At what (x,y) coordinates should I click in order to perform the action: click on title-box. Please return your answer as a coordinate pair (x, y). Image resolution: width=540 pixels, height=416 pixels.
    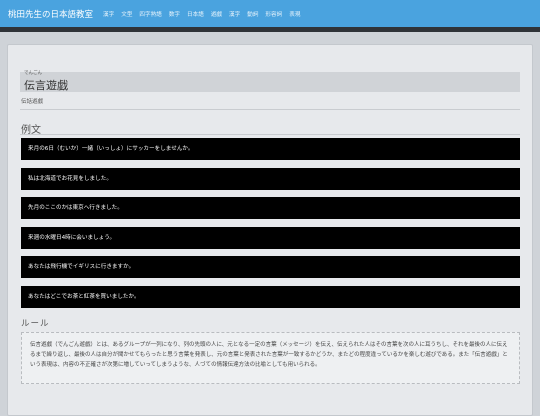
    Looking at the image, I should click on (270, 82).